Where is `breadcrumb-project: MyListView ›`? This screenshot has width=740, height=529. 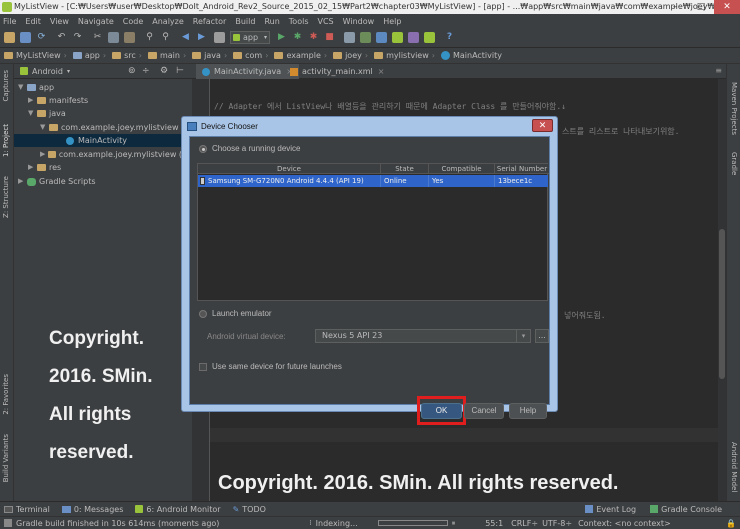
breadcrumb-project: MyListView › is located at coordinates (35, 55).